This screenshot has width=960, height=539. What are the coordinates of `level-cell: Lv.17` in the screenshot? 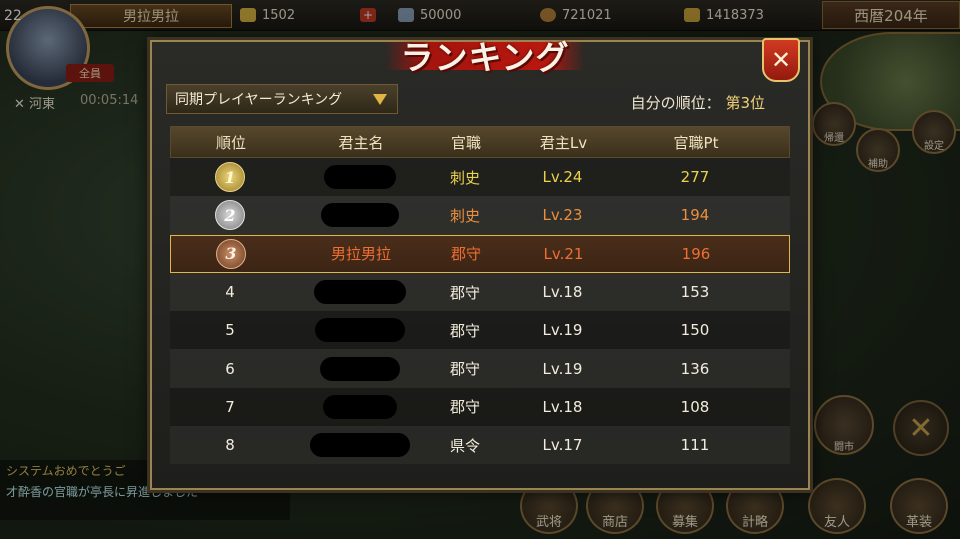 It's located at (562, 445).